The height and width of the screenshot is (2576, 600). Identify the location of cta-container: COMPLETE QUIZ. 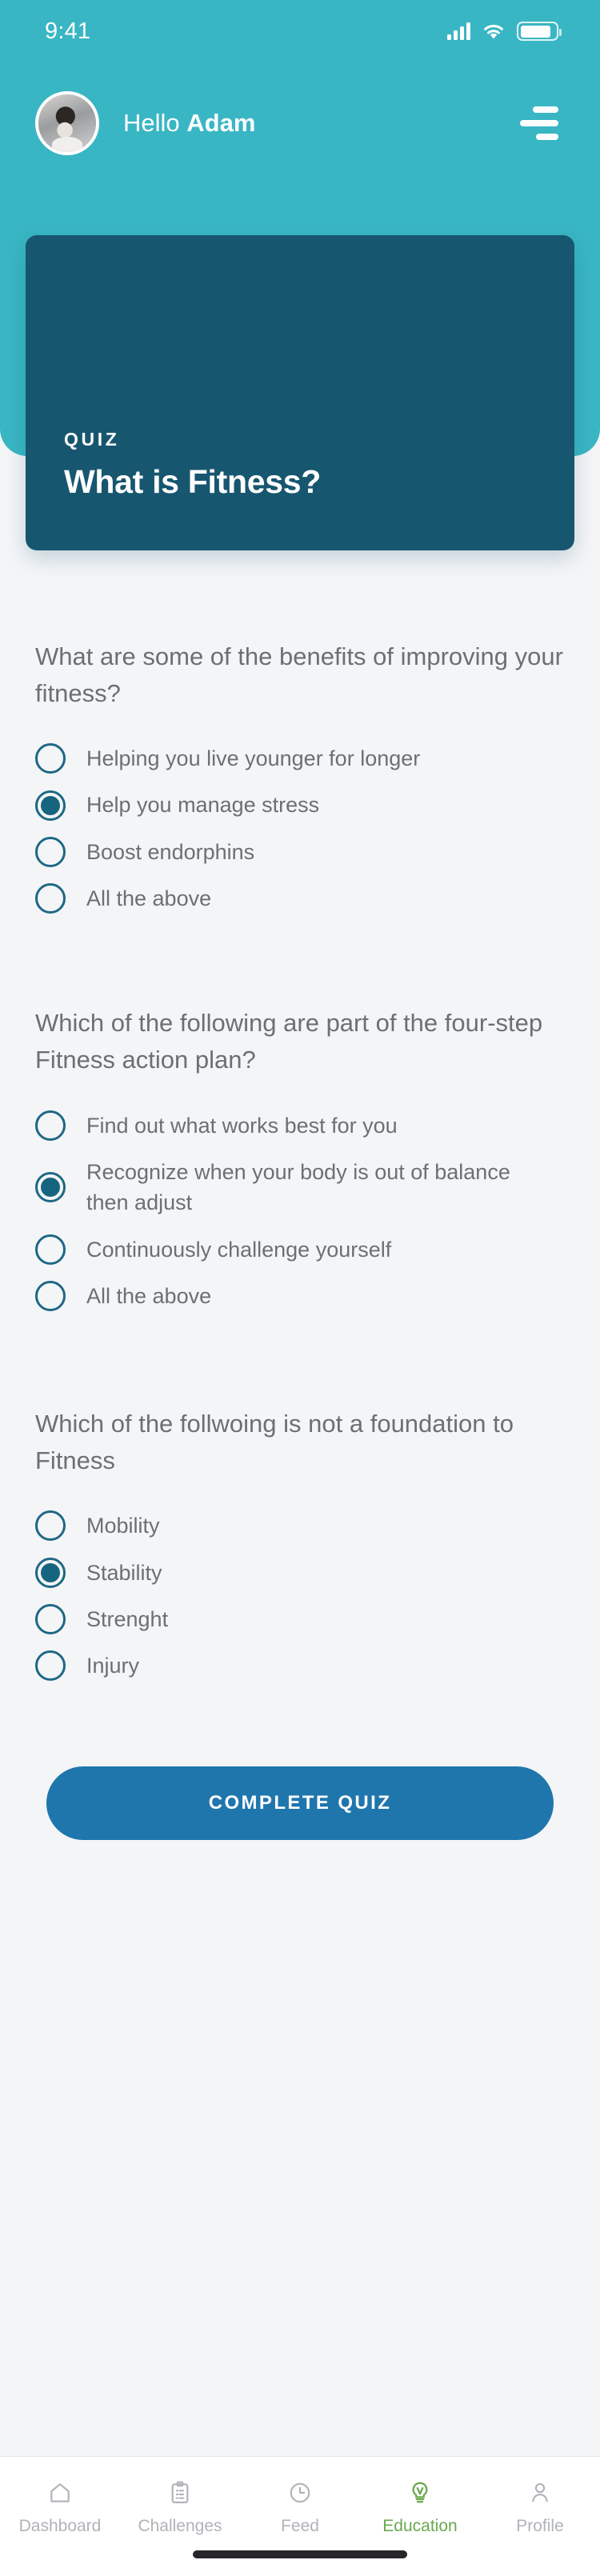
(300, 1803).